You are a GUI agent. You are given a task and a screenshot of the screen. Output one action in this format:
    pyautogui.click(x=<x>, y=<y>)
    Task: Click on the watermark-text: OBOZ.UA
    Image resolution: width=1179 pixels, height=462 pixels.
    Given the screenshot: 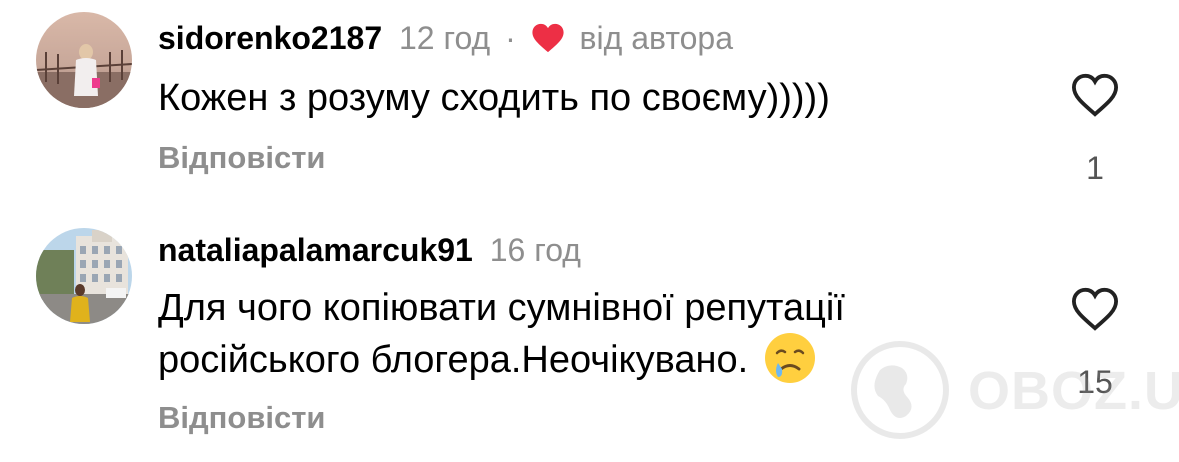 What is the action you would take?
    pyautogui.click(x=1073, y=391)
    